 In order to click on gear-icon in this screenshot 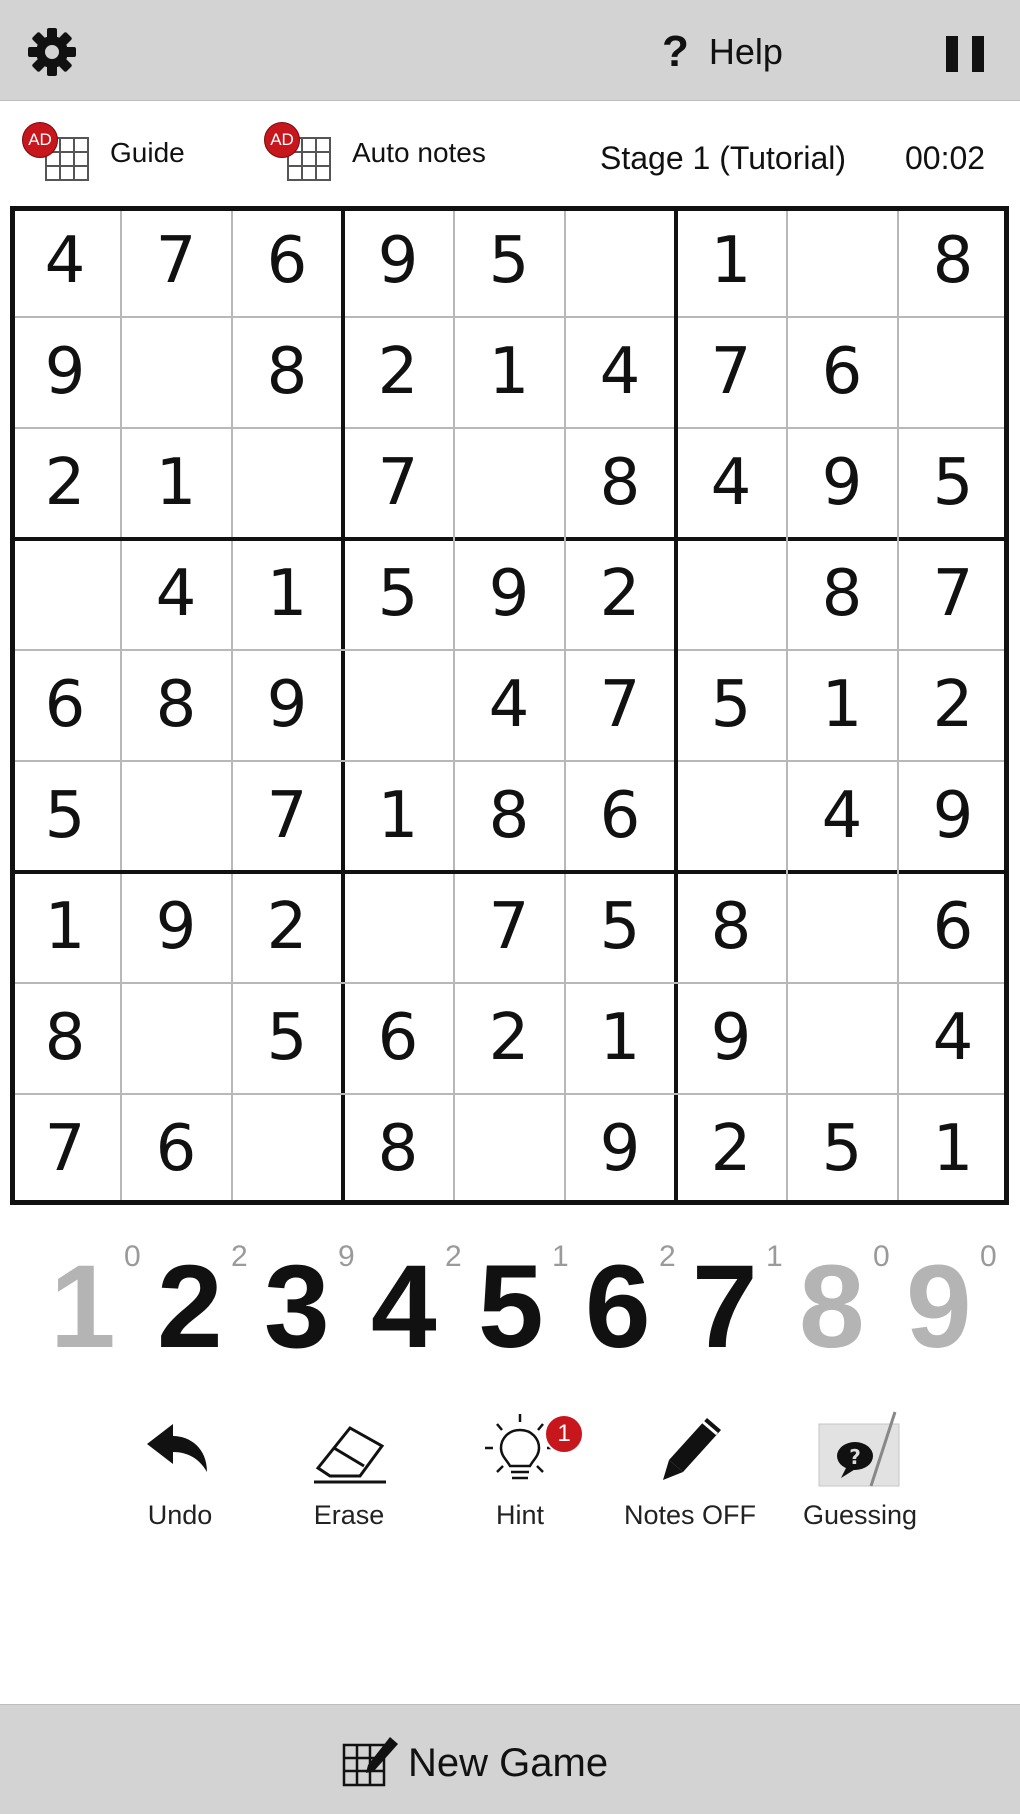, I will do `click(52, 52)`.